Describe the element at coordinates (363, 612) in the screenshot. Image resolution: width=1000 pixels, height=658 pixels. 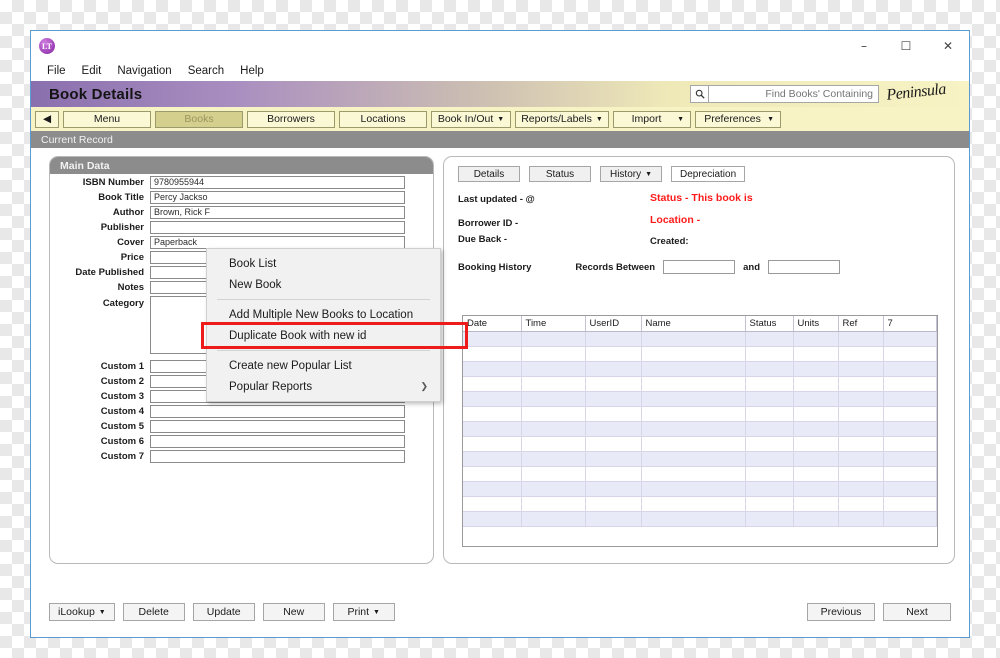
I see `print-button: Print ▼` at that location.